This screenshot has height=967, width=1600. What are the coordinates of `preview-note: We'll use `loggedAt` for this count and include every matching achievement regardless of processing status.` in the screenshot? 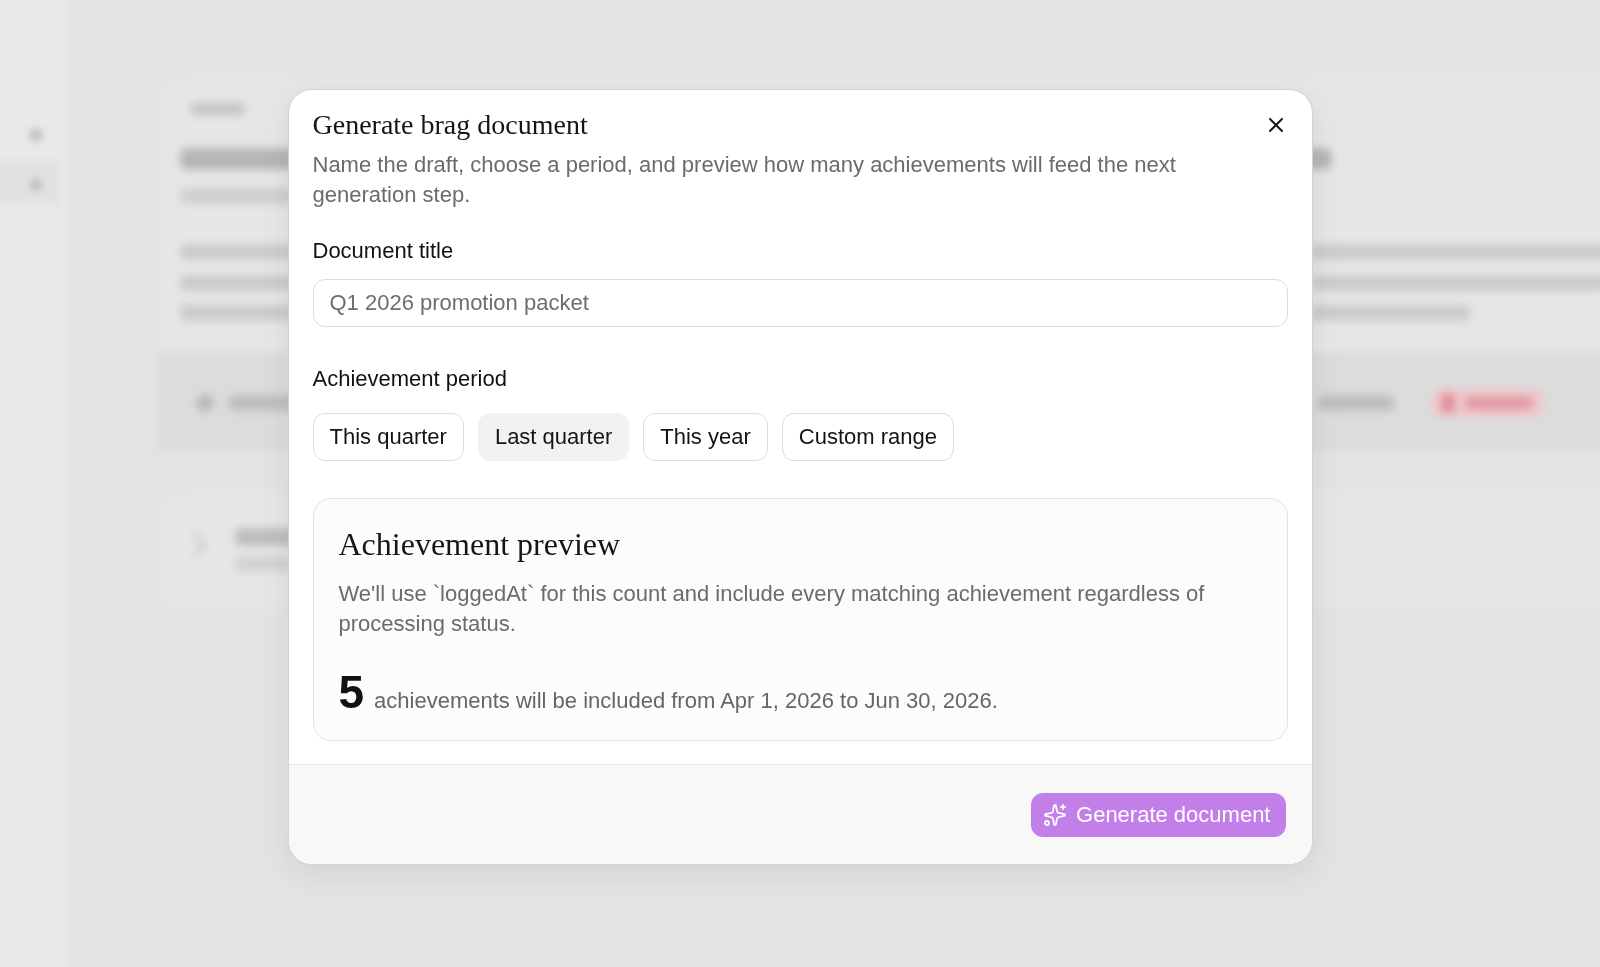 It's located at (772, 609).